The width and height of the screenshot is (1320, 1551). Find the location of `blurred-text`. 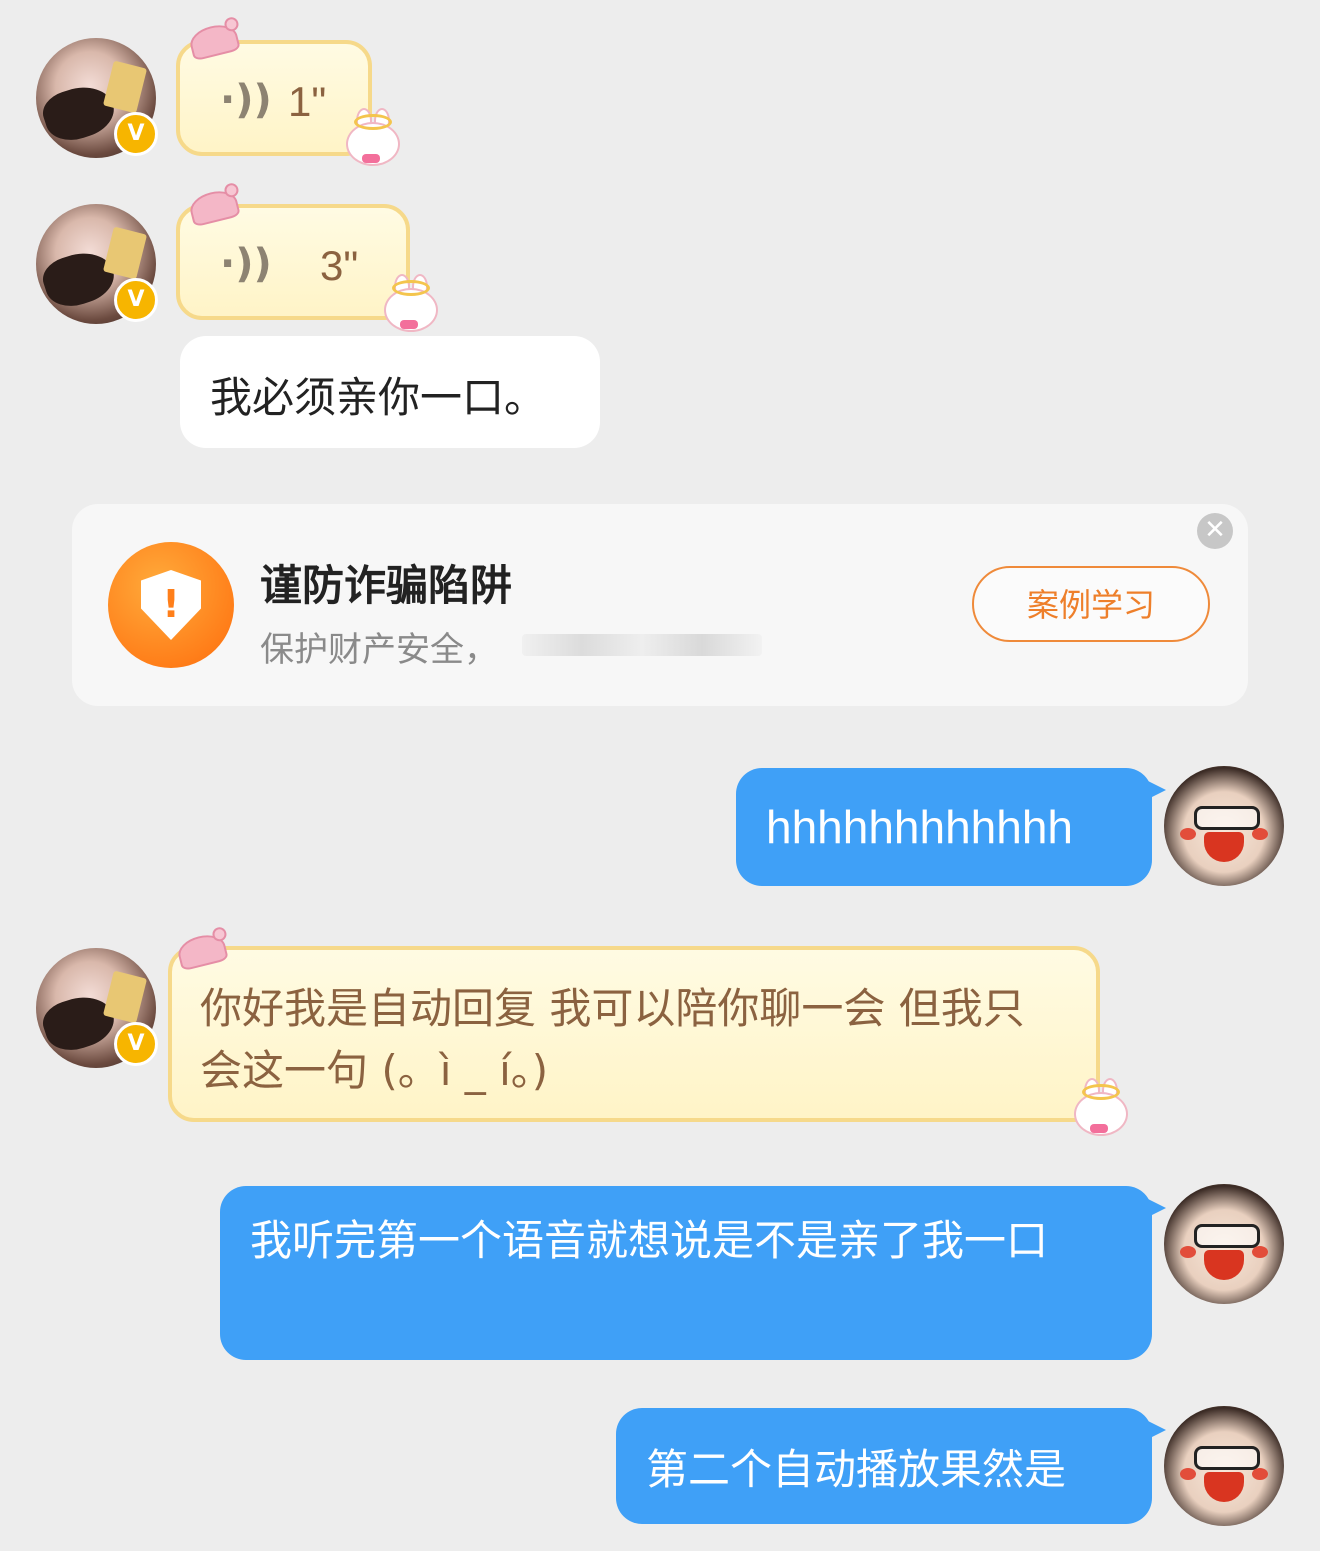

blurred-text is located at coordinates (642, 645).